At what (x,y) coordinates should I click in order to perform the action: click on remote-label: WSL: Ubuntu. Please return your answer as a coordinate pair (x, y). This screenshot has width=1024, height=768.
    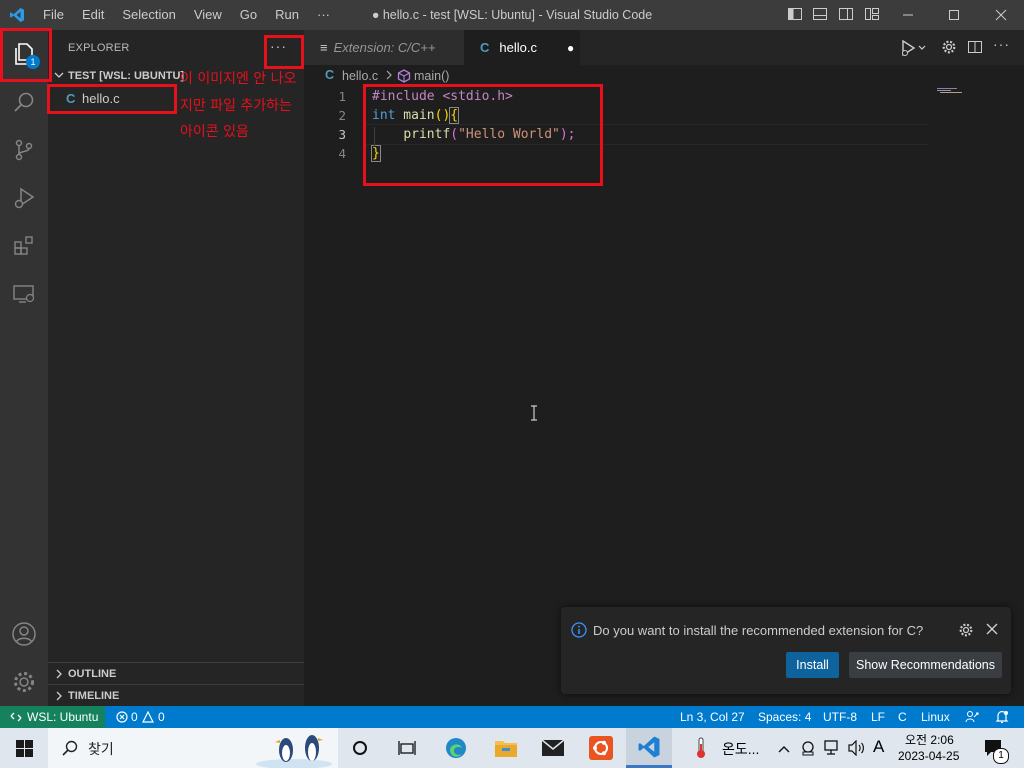
    Looking at the image, I should click on (62, 717).